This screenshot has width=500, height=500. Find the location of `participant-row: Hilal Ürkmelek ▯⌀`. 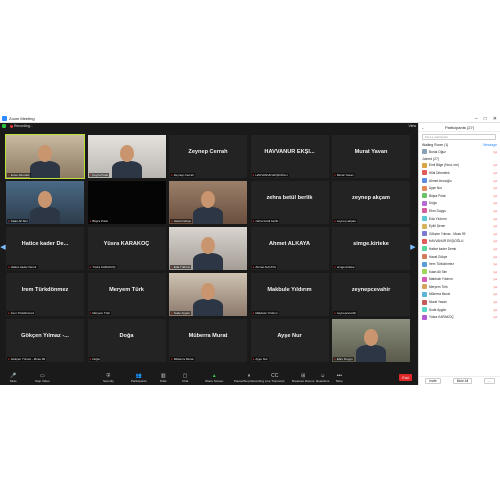

participant-row: Hilal Ürkmelek ▯⌀ is located at coordinates (459, 173).